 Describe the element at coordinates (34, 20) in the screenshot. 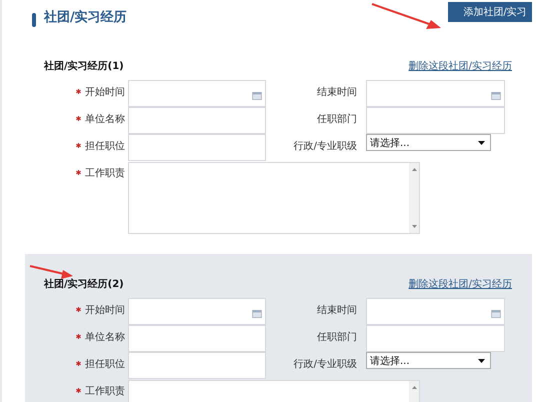

I see `title-marker` at that location.